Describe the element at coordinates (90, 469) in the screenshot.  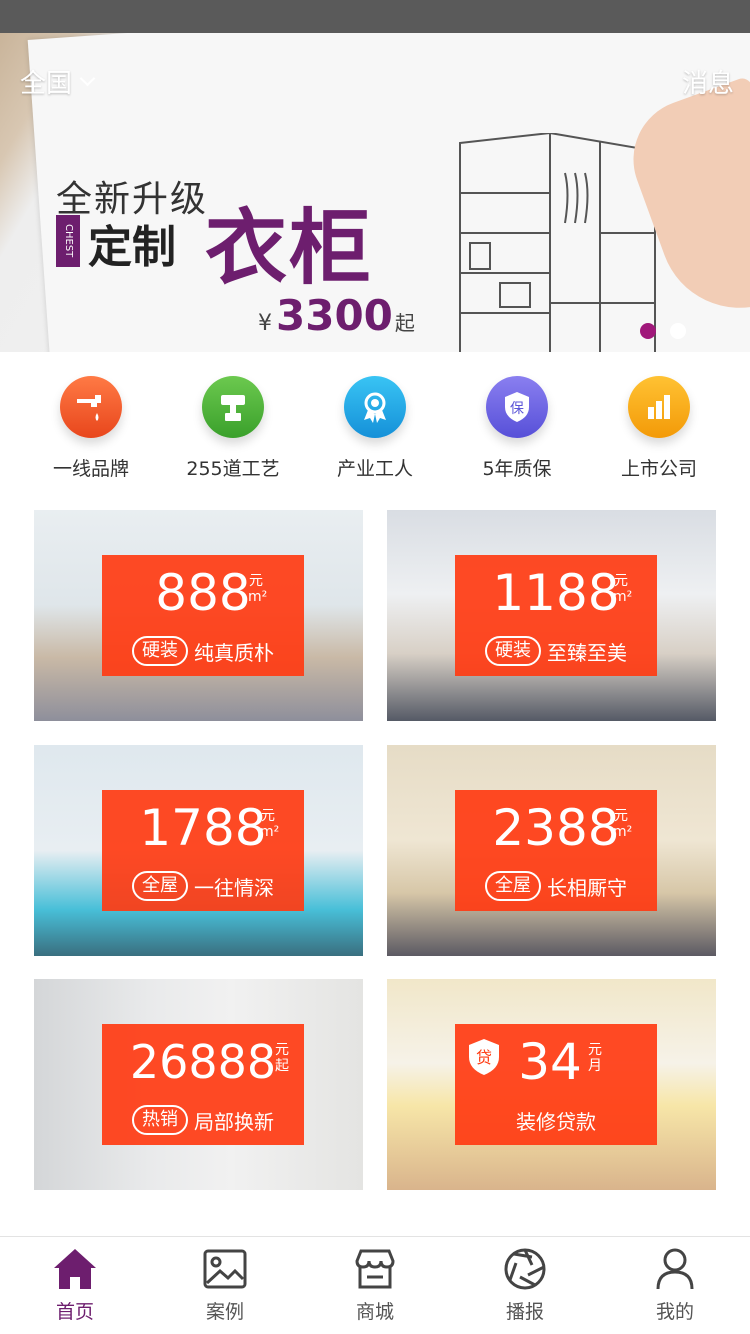
I see `feature-label: 一线品牌` at that location.